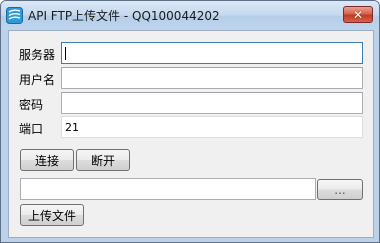 The height and width of the screenshot is (243, 380). What do you see at coordinates (47, 160) in the screenshot?
I see `connect-button: 连接` at bounding box center [47, 160].